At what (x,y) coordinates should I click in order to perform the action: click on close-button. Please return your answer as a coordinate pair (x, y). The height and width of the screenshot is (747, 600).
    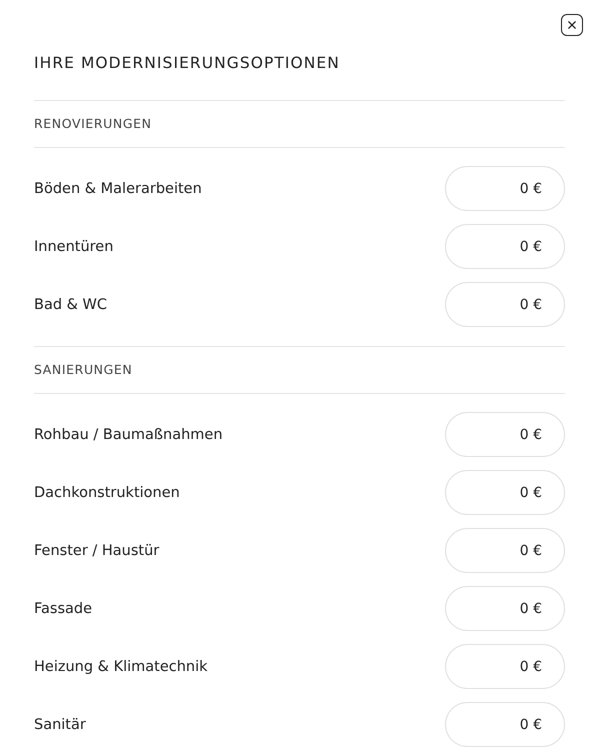
    Looking at the image, I should click on (572, 25).